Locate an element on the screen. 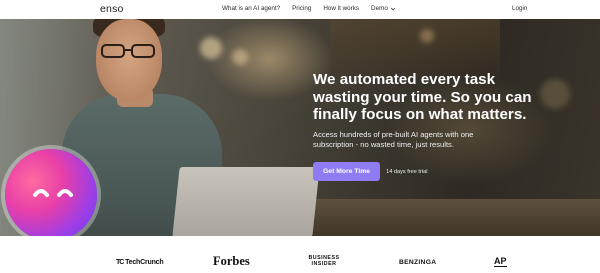 This screenshot has height=273, width=600. person-photo-head is located at coordinates (129, 60).